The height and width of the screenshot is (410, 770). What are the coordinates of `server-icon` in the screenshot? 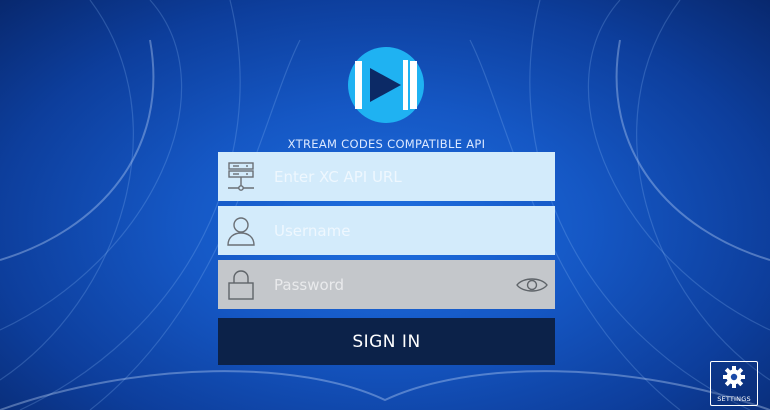 It's located at (241, 176).